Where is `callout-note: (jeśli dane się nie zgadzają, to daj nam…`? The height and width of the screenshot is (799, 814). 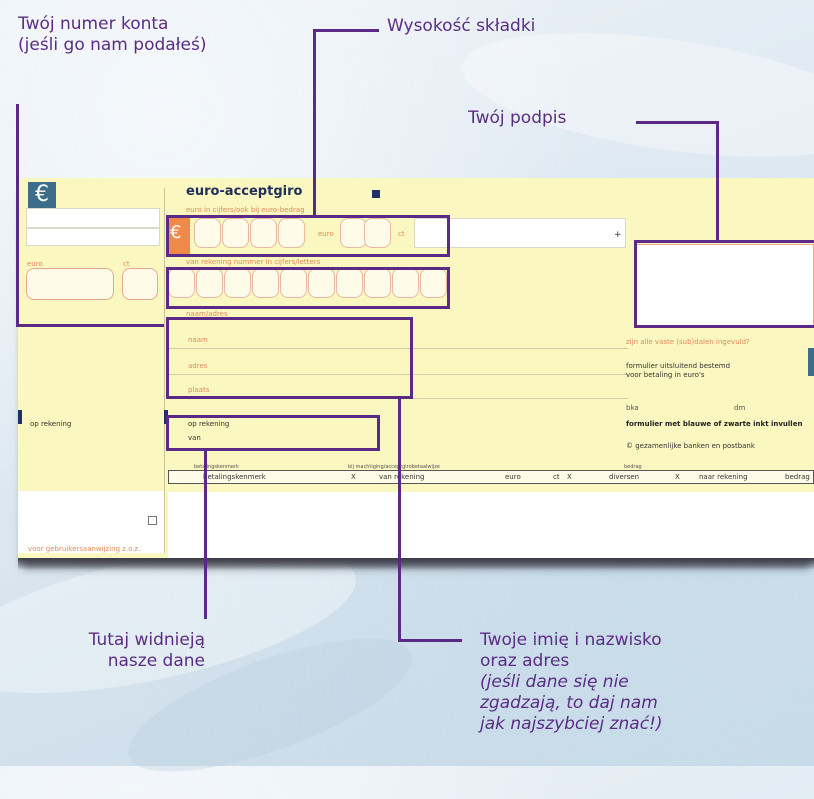 callout-note: (jeśli dane się nie zgadzają, to daj nam… is located at coordinates (571, 703).